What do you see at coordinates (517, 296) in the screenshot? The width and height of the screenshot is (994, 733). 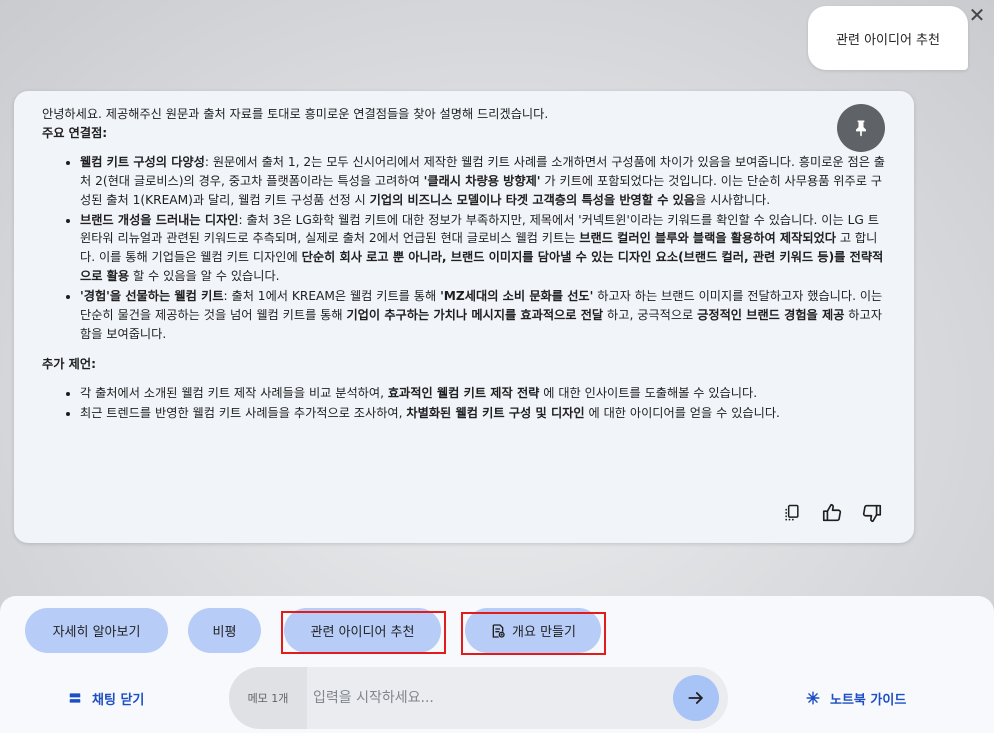 I see `bold-text: 'MZ세대의 소비 문화를 선도'` at bounding box center [517, 296].